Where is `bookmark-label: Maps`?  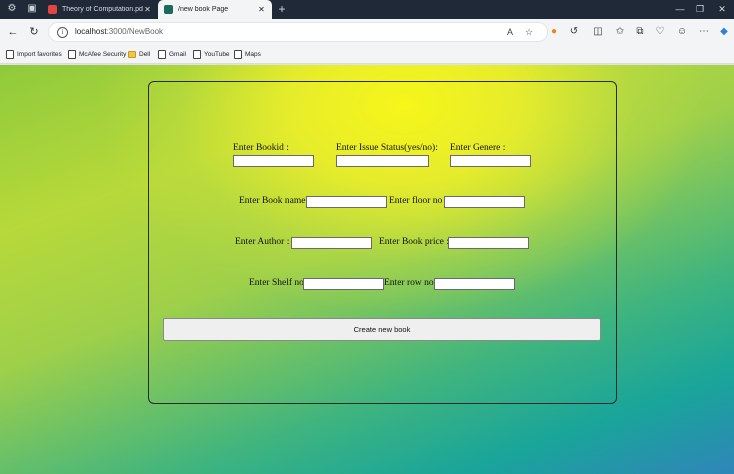
bookmark-label: Maps is located at coordinates (253, 54).